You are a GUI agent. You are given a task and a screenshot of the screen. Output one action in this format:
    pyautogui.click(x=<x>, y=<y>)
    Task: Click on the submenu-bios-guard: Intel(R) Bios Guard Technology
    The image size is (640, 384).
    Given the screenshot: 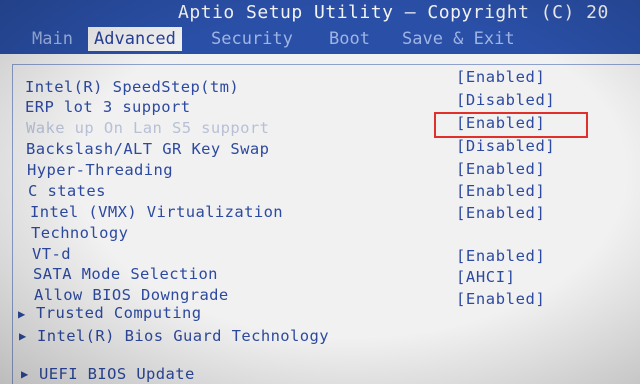 What is the action you would take?
    pyautogui.click(x=183, y=336)
    